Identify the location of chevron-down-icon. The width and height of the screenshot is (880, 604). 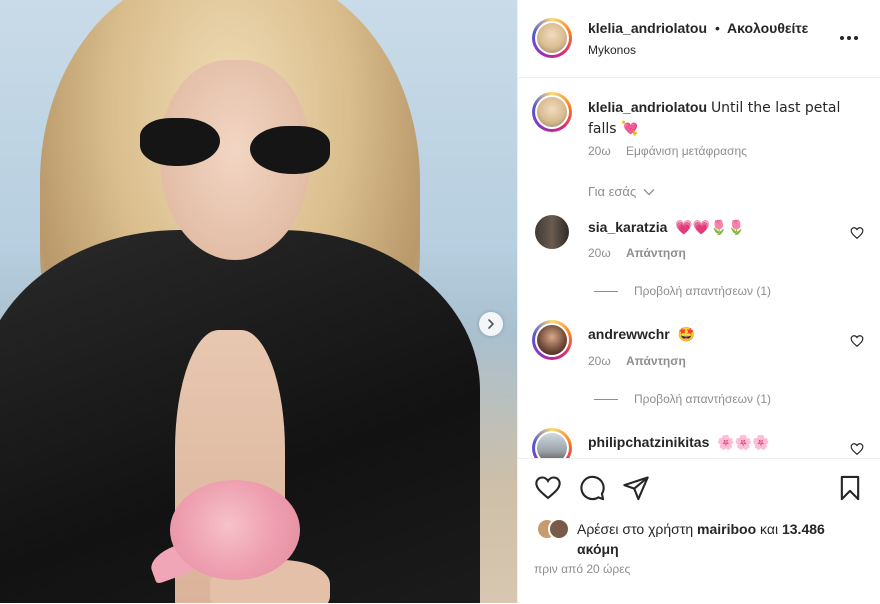
(649, 192).